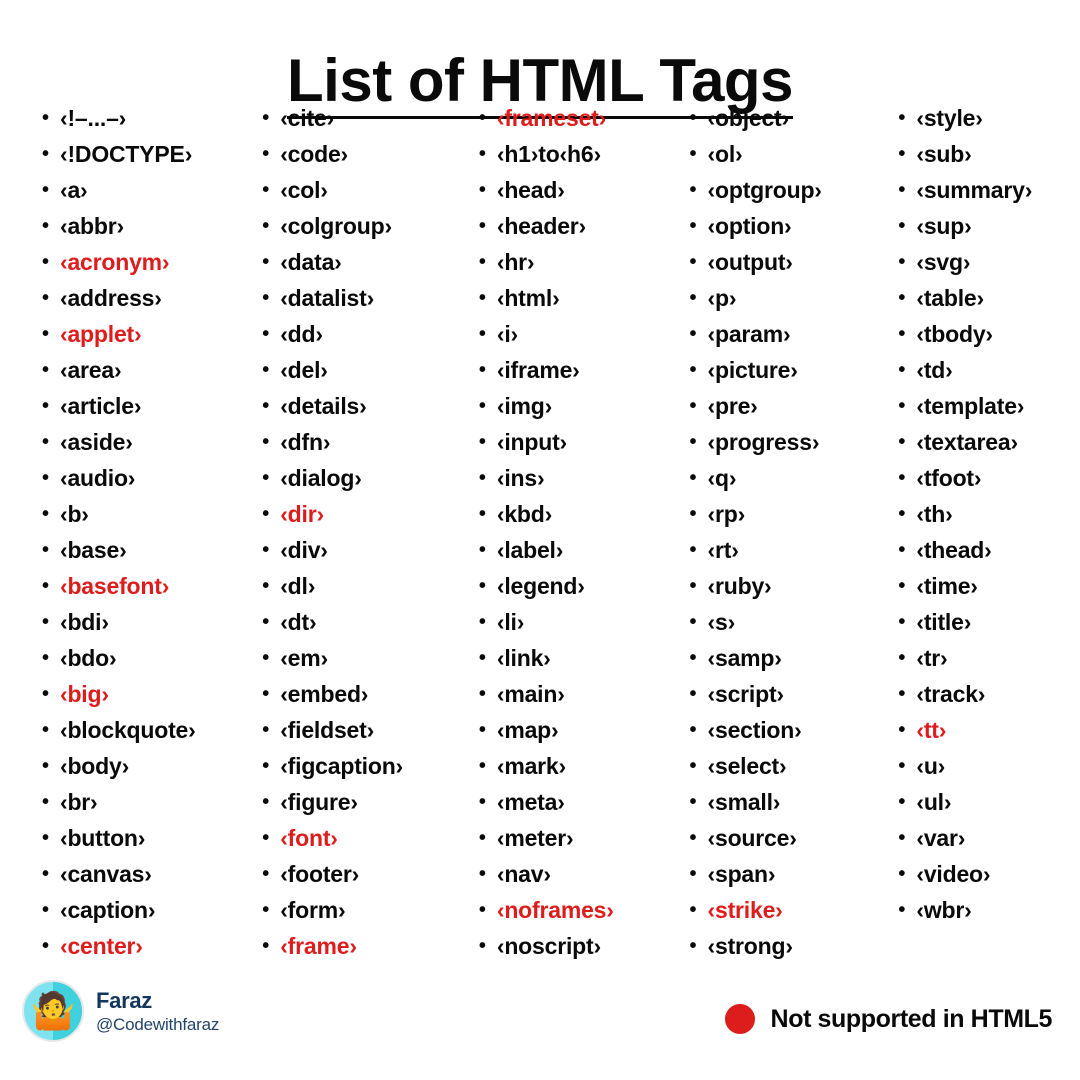 The image size is (1080, 1080). I want to click on tag-list-item: • ‹noframes›, so click(580, 910).